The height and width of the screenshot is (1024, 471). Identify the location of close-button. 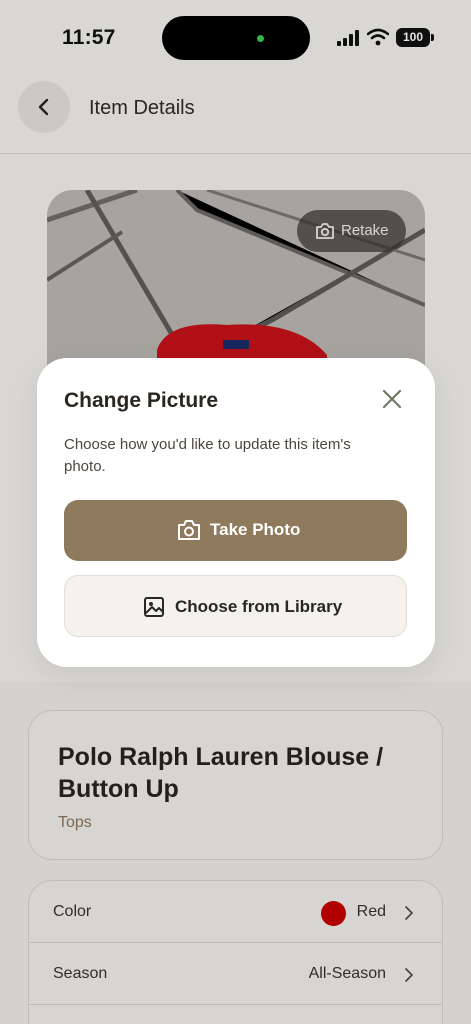
(392, 399).